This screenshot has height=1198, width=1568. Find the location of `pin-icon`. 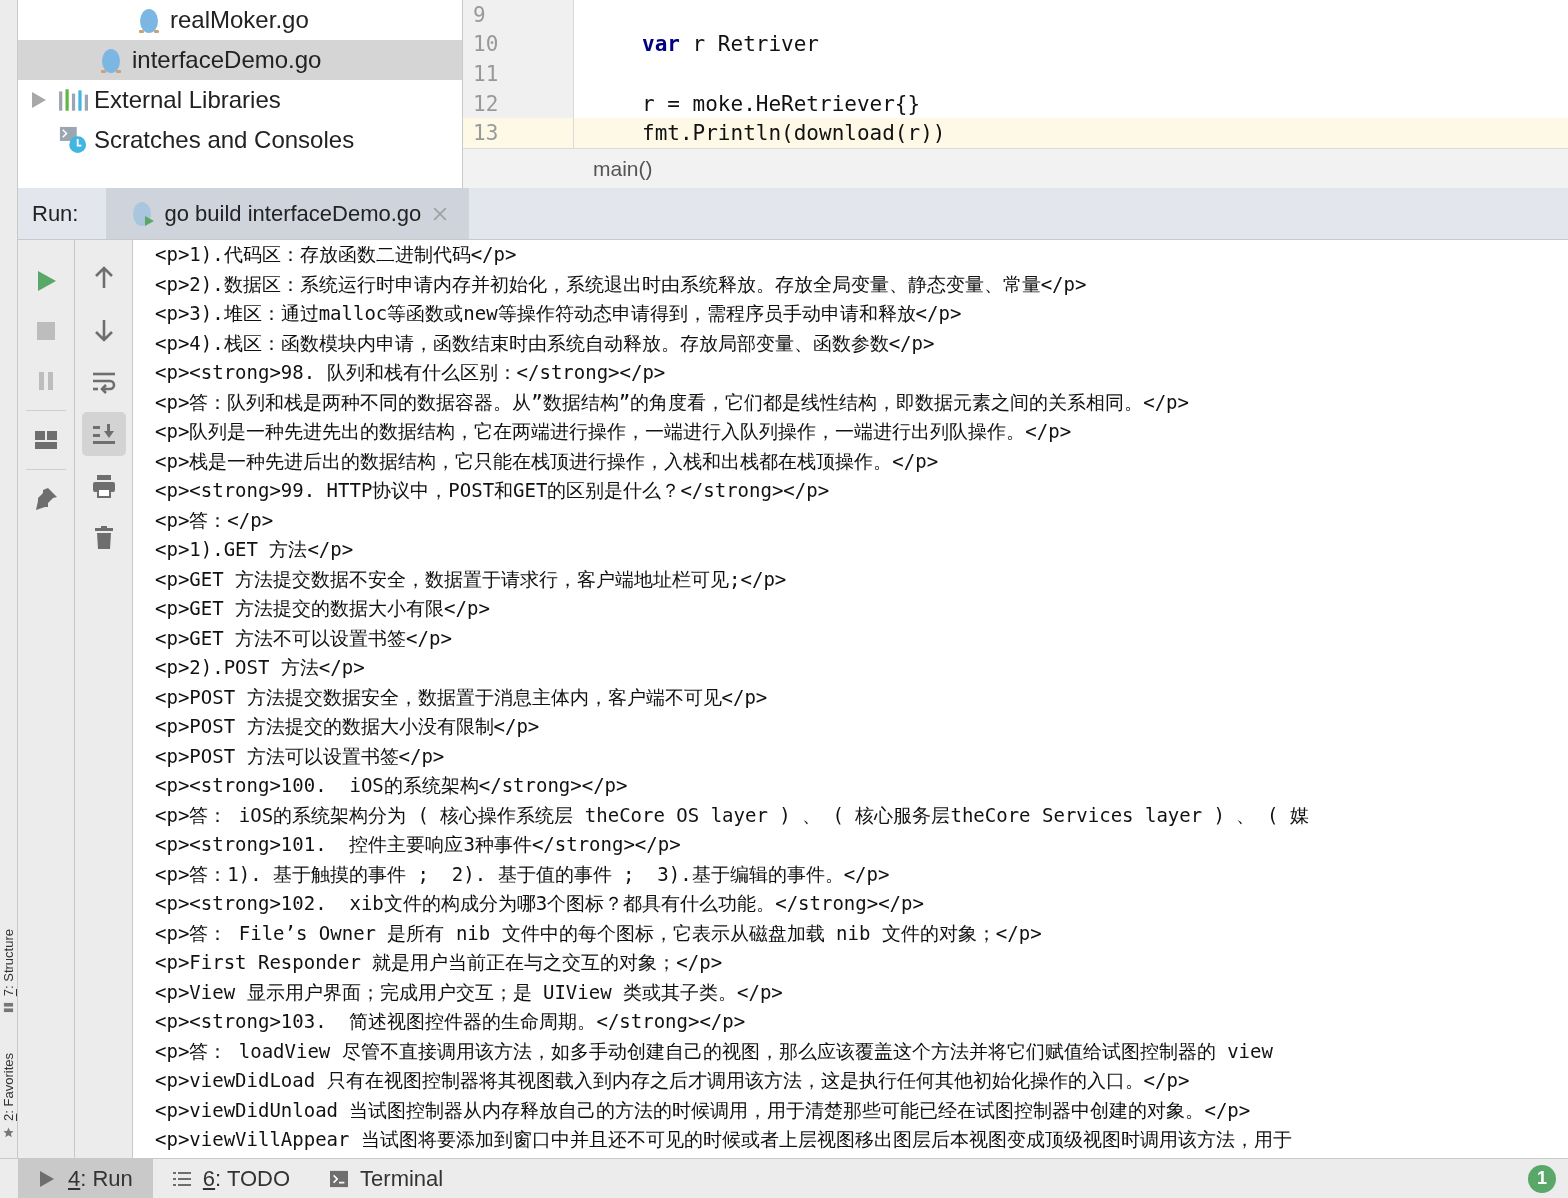

pin-icon is located at coordinates (46, 499).